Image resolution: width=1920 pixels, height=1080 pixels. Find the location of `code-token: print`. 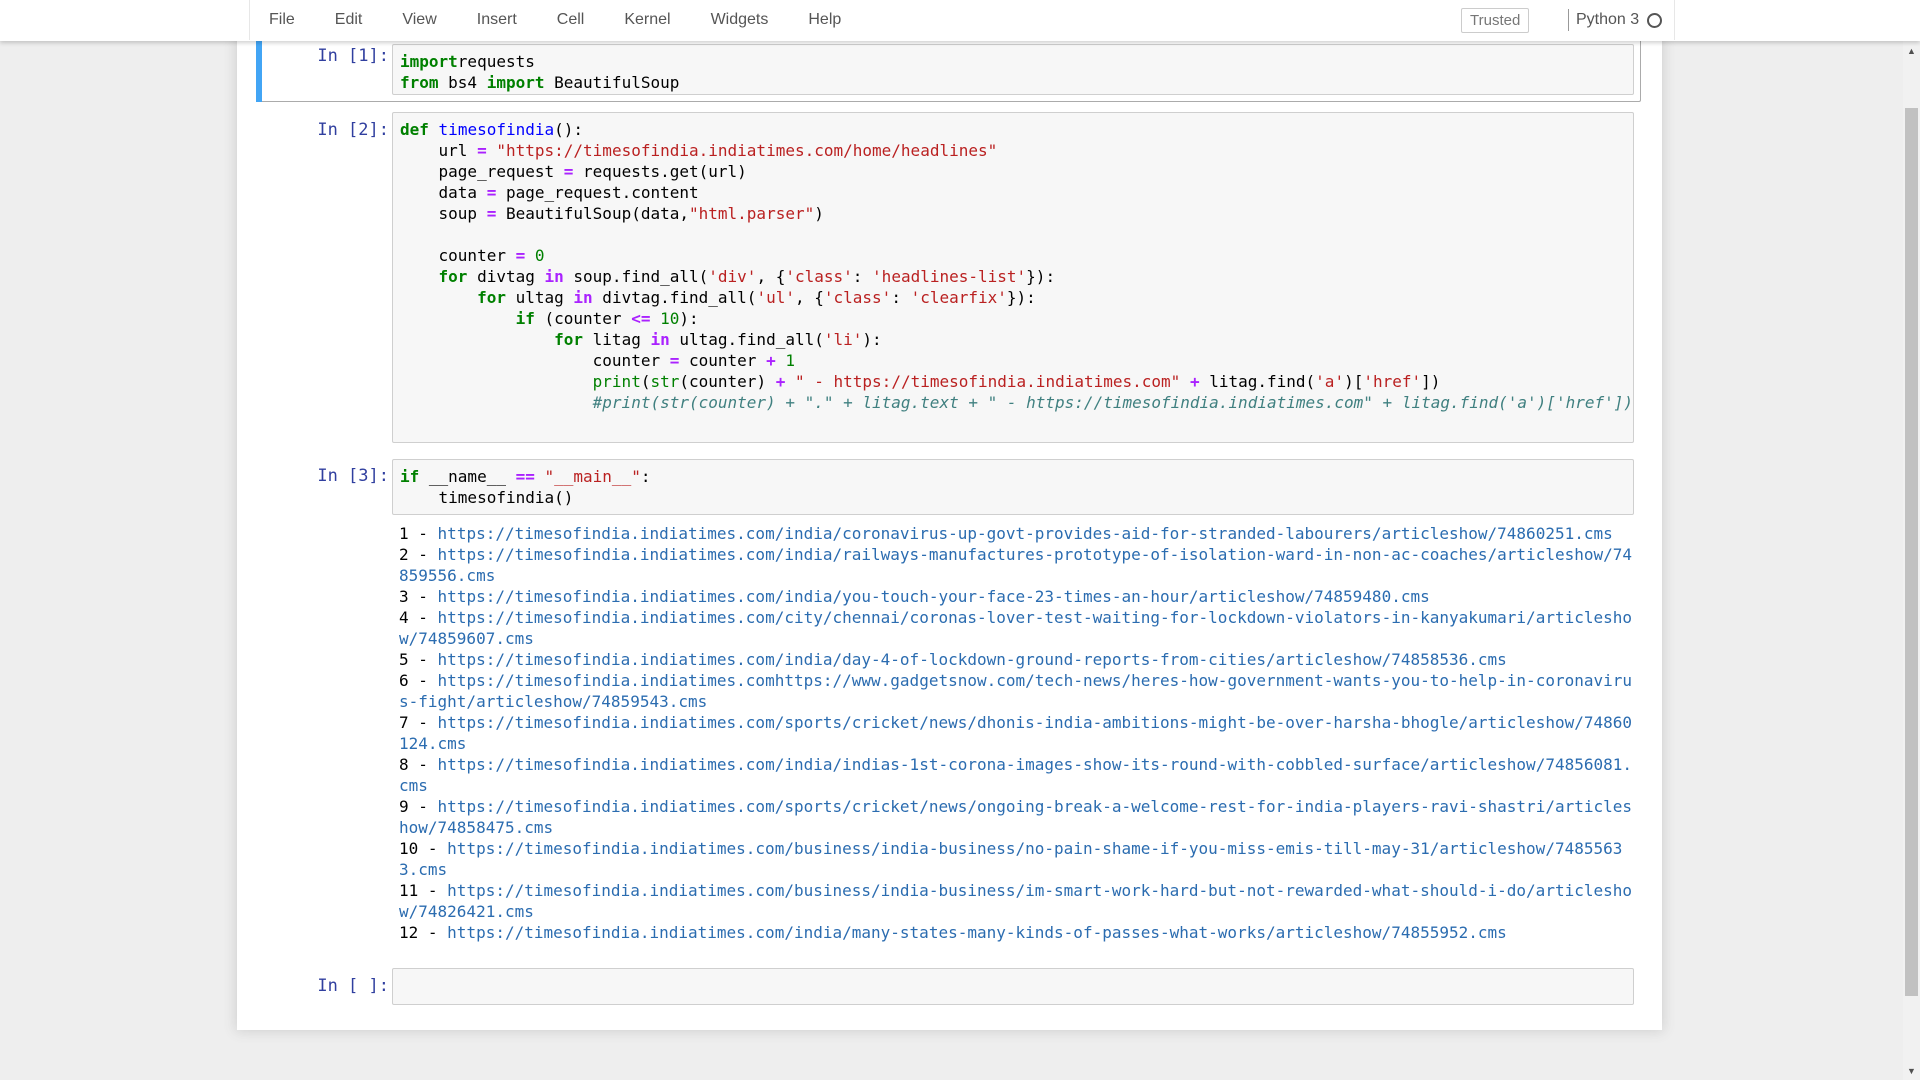

code-token: print is located at coordinates (616, 381).